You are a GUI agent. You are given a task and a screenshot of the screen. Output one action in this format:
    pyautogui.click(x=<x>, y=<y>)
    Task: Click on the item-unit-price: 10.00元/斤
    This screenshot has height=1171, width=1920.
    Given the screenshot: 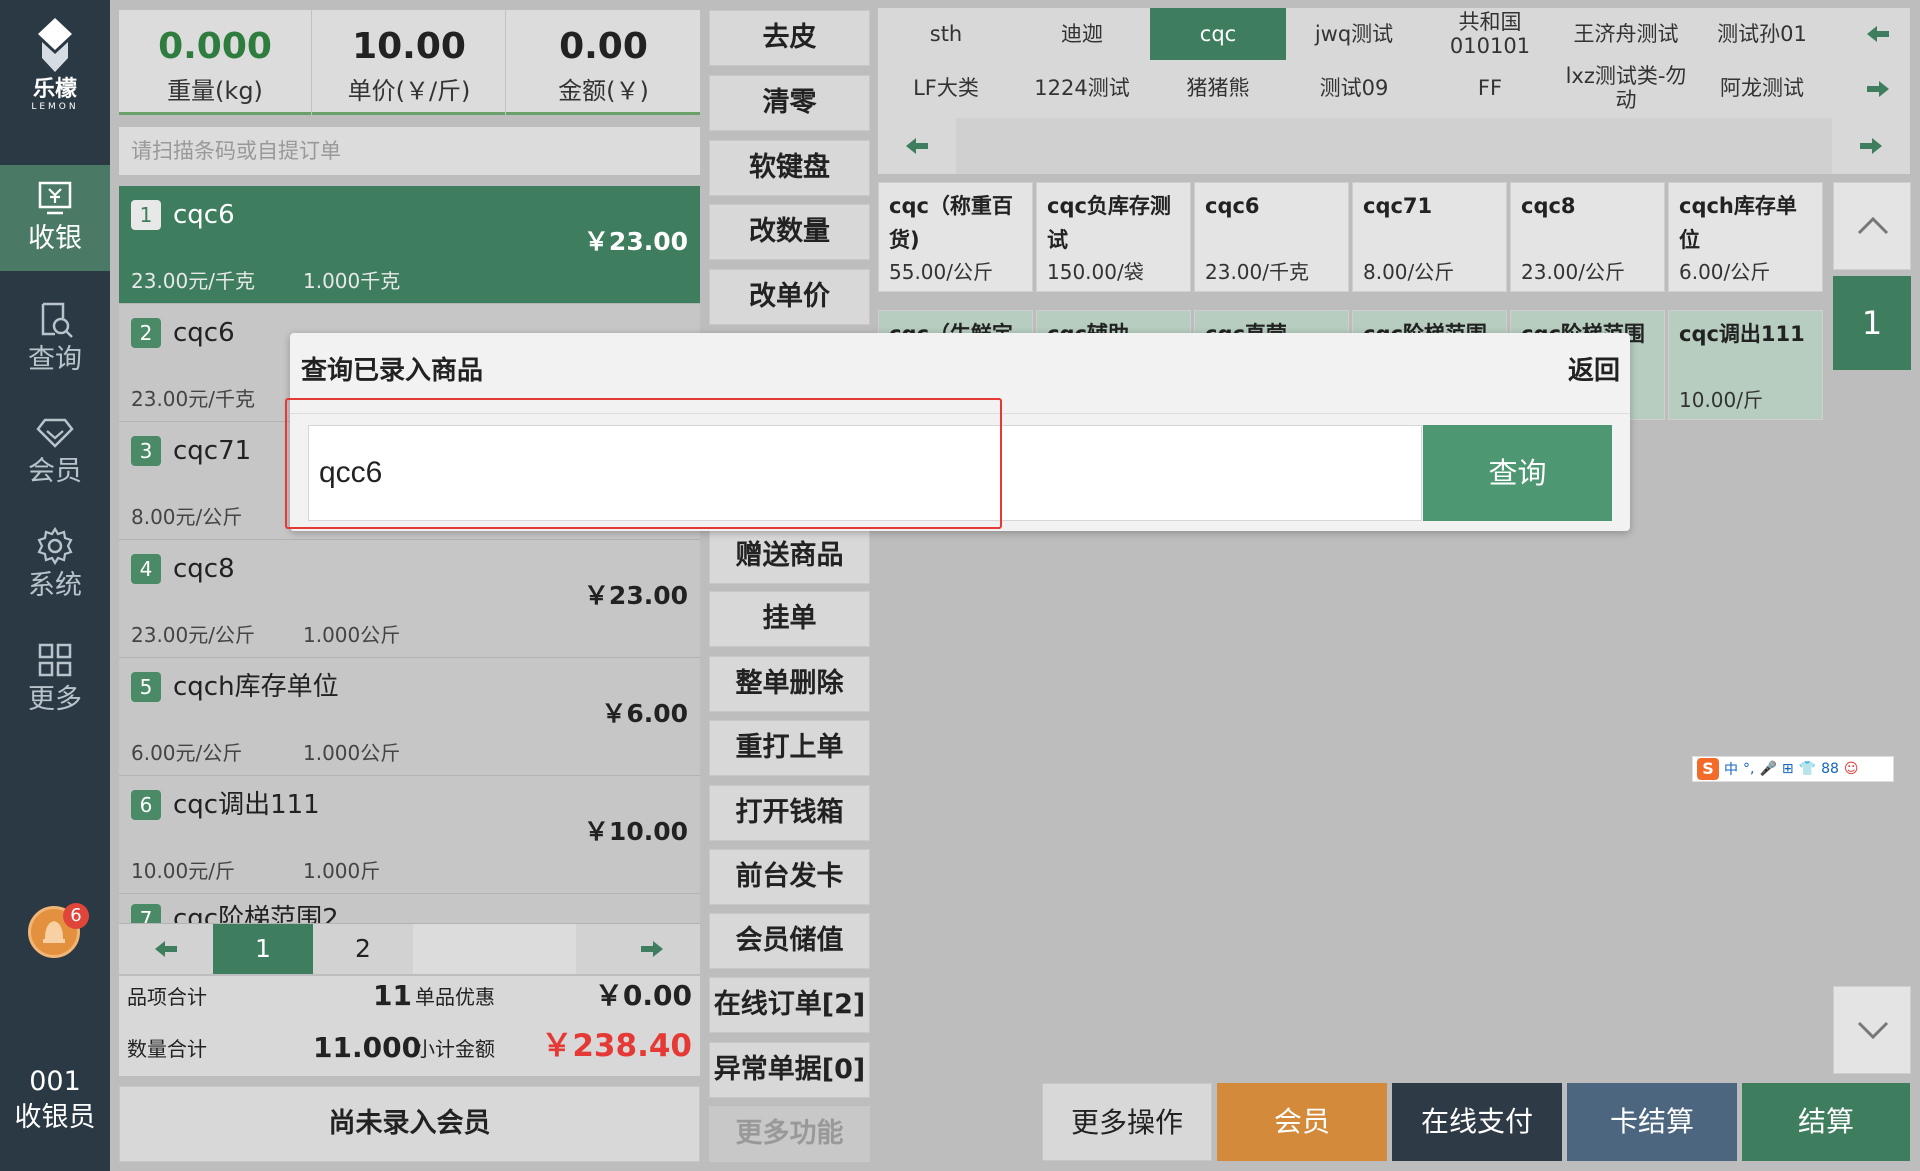 What is the action you would take?
    pyautogui.click(x=183, y=871)
    